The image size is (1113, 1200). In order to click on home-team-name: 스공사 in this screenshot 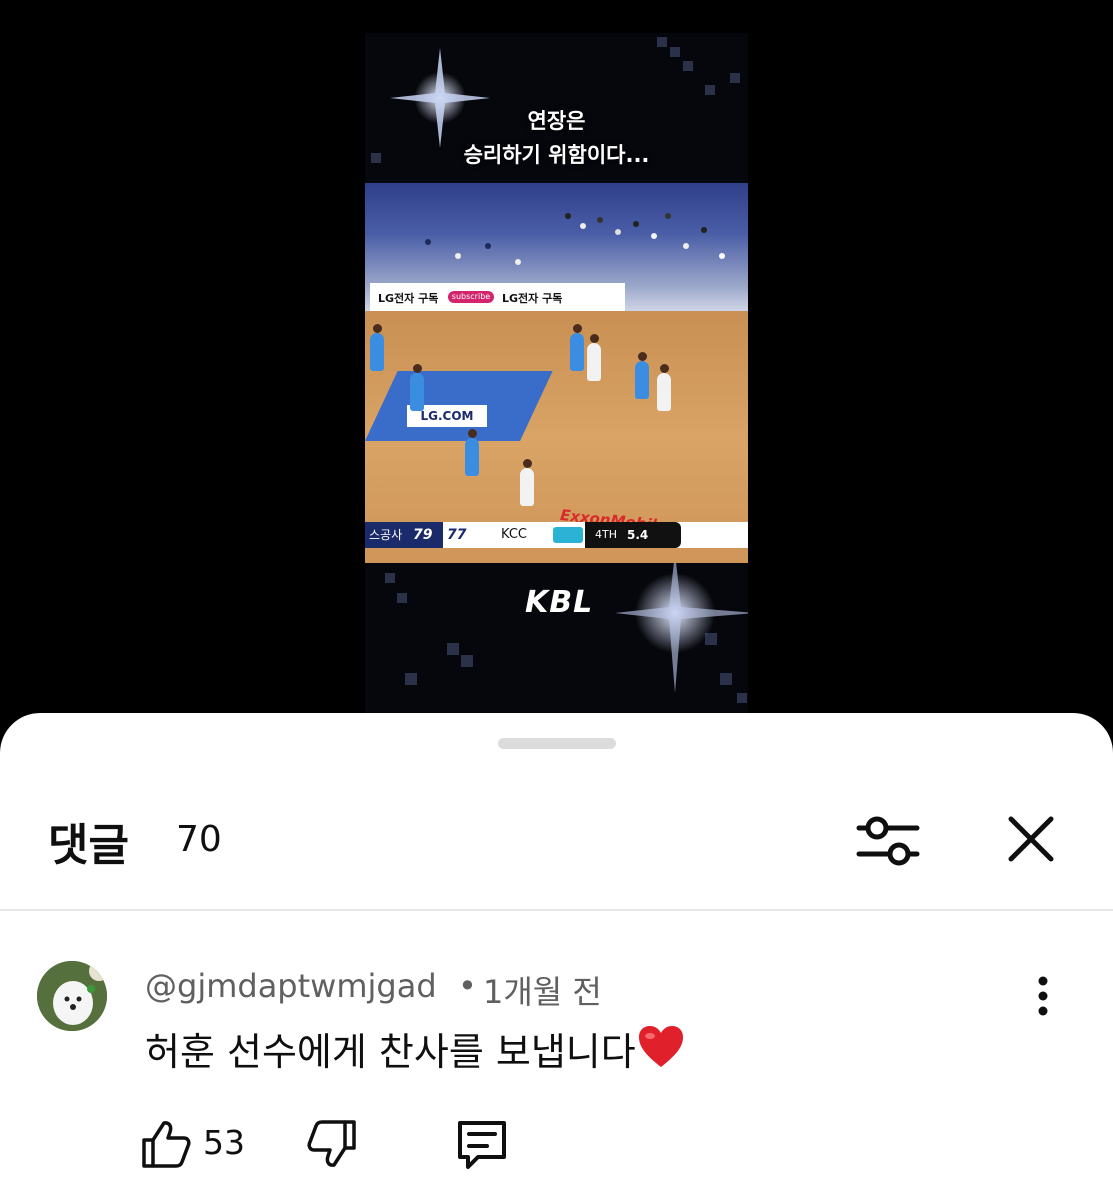, I will do `click(386, 535)`.